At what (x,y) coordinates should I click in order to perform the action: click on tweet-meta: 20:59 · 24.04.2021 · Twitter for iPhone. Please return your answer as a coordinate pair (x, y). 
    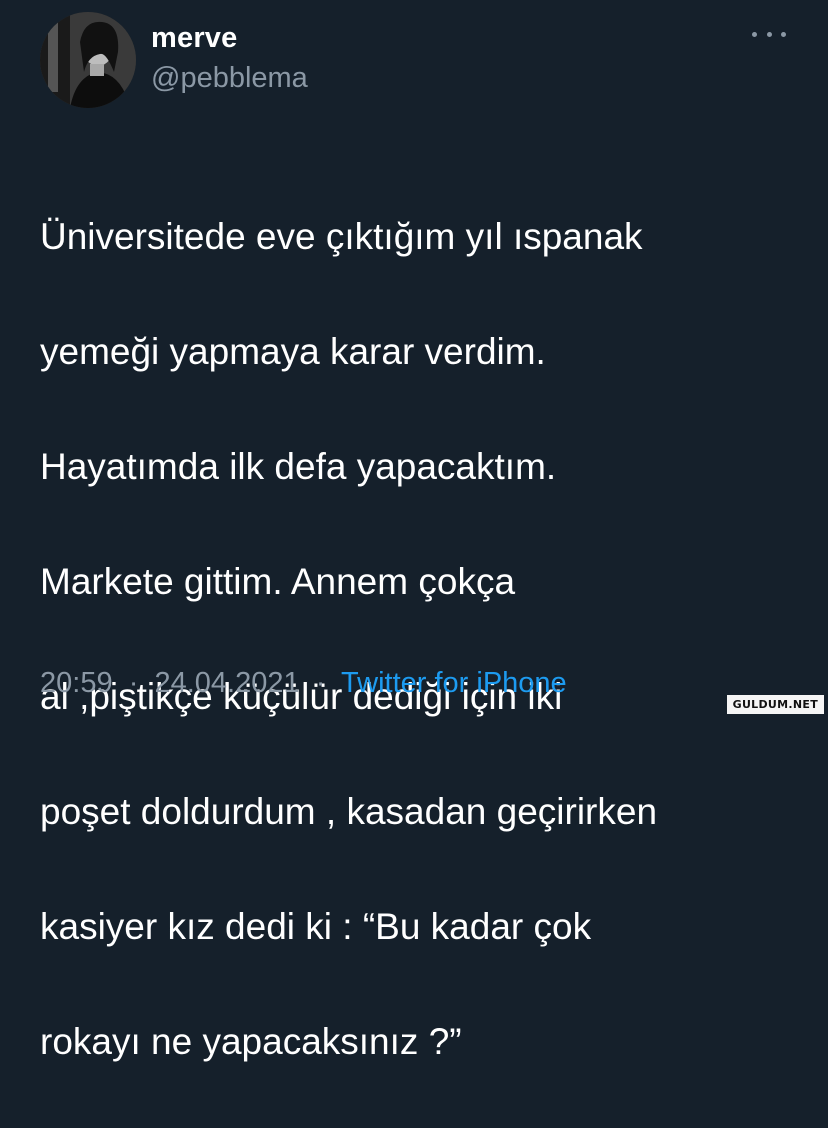
    Looking at the image, I should click on (303, 683).